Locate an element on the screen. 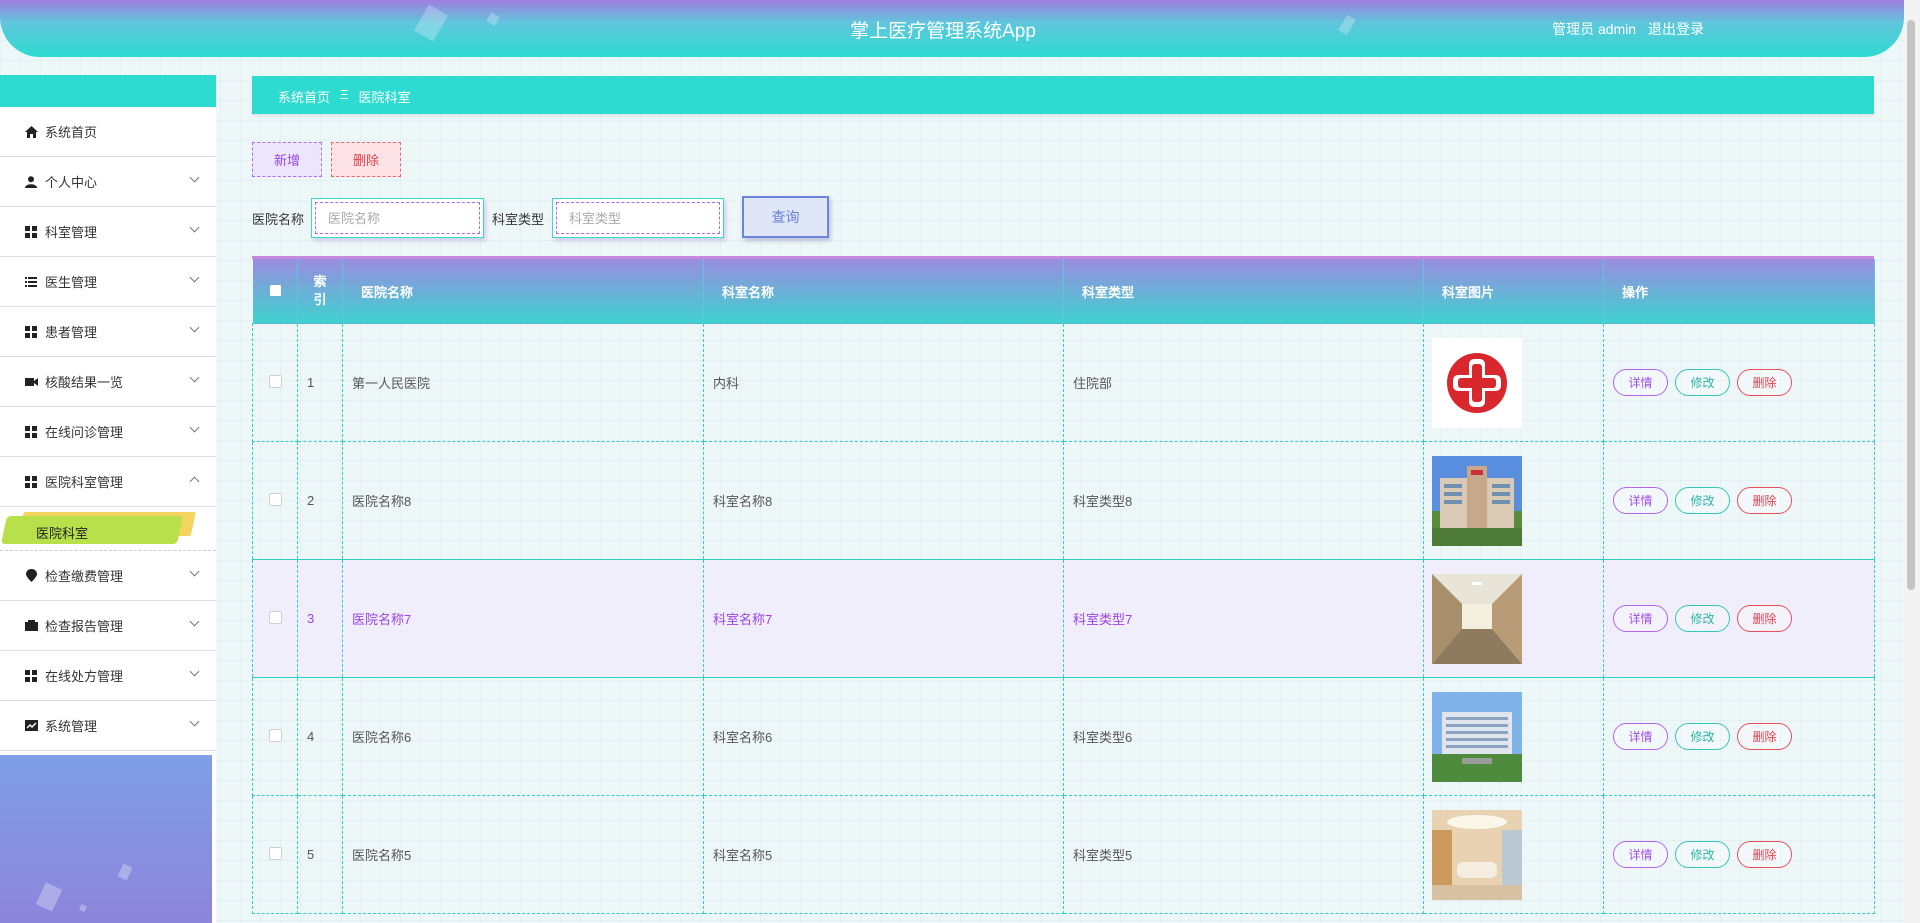 The width and height of the screenshot is (1920, 923). sidebar-item-label: 核酸结果一览 is located at coordinates (84, 382).